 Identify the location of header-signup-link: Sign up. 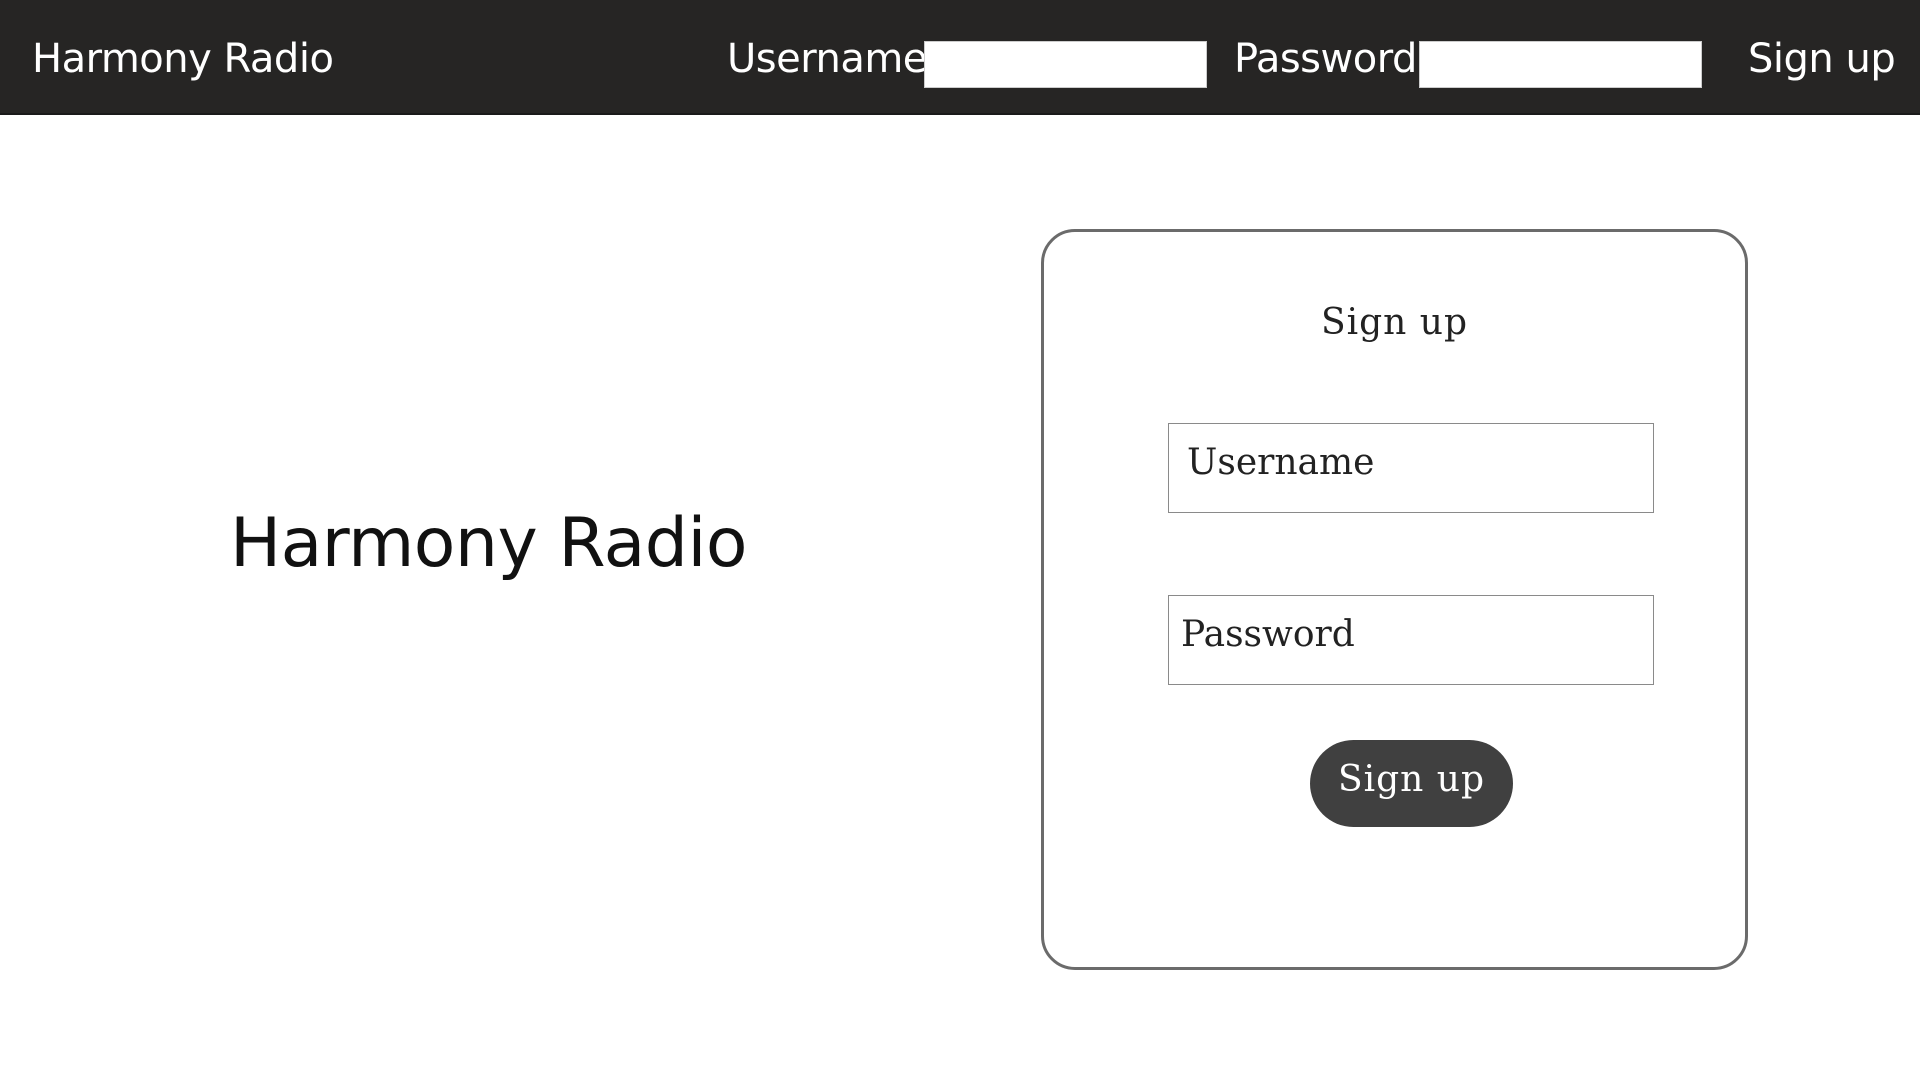
(1822, 59).